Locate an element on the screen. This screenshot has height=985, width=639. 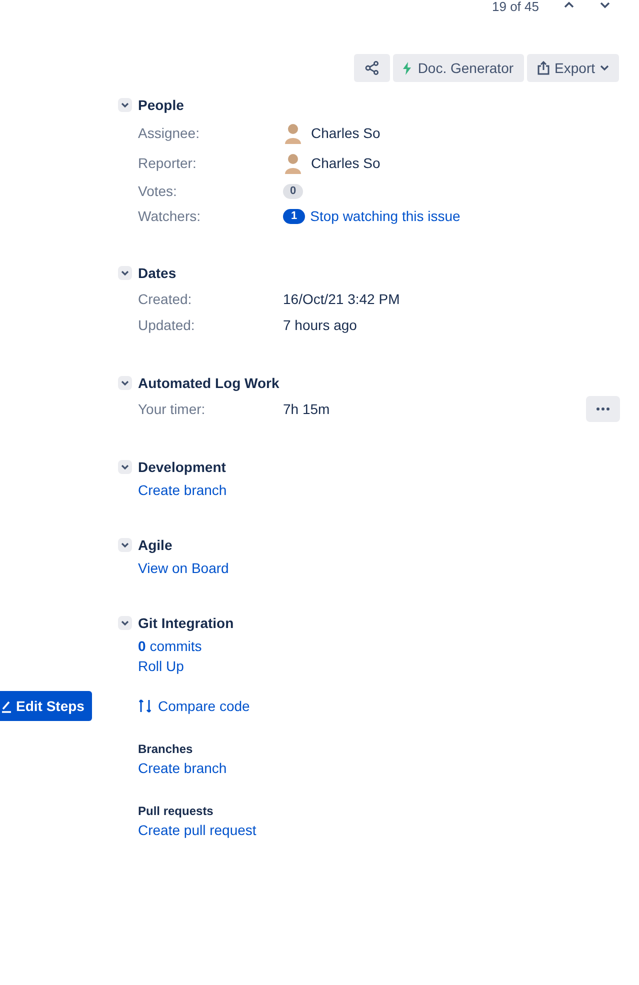
share-button is located at coordinates (372, 68).